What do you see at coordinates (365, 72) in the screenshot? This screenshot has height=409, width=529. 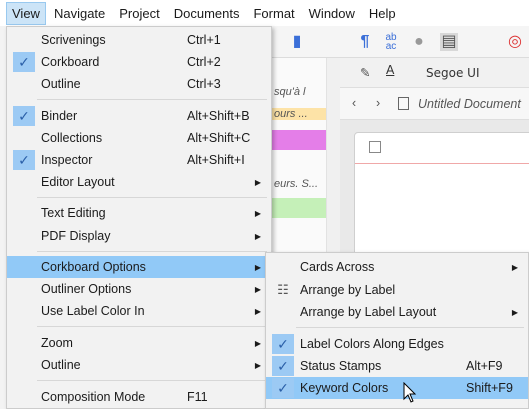 I see `highlighter-icon: ✎` at bounding box center [365, 72].